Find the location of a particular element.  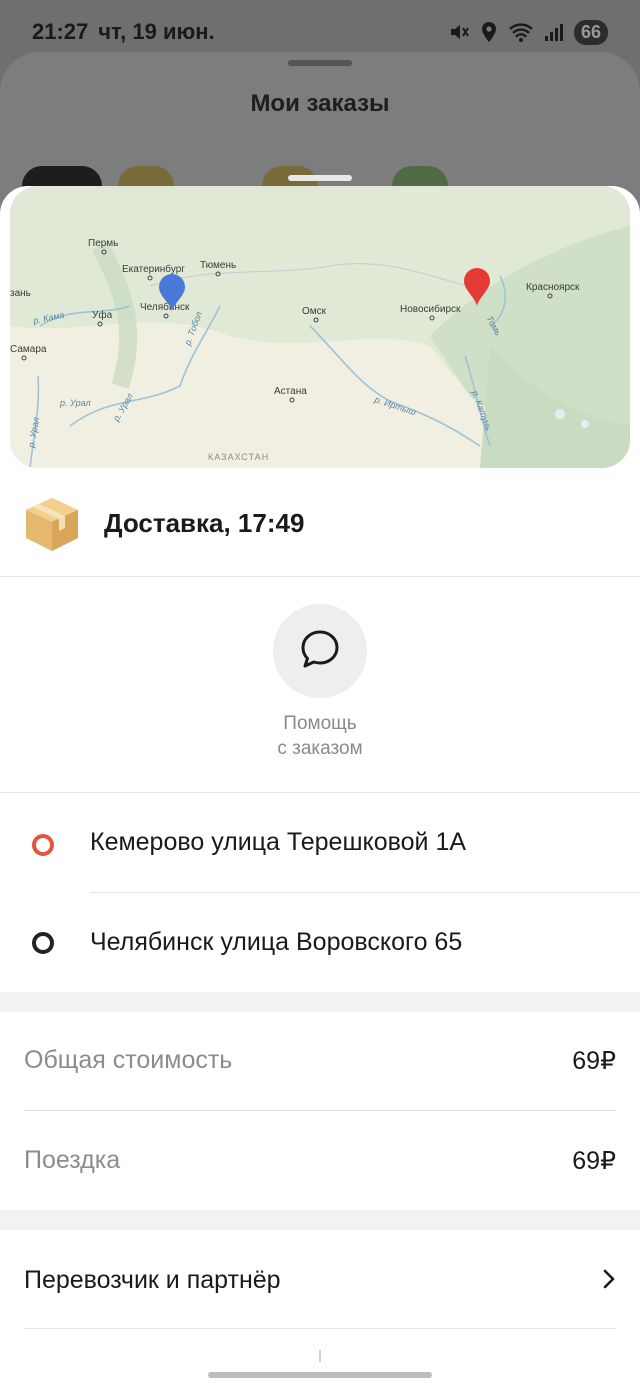

map-city-label: Красноярск is located at coordinates (553, 287).